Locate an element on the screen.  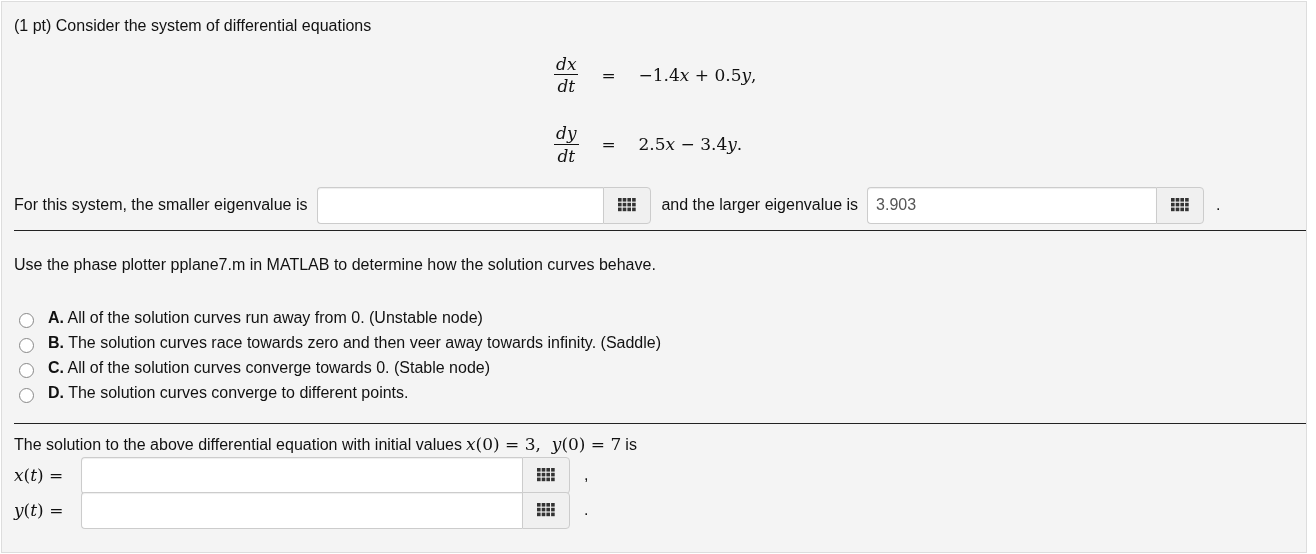
question-text: and the larger eigenvalue is is located at coordinates (760, 205).